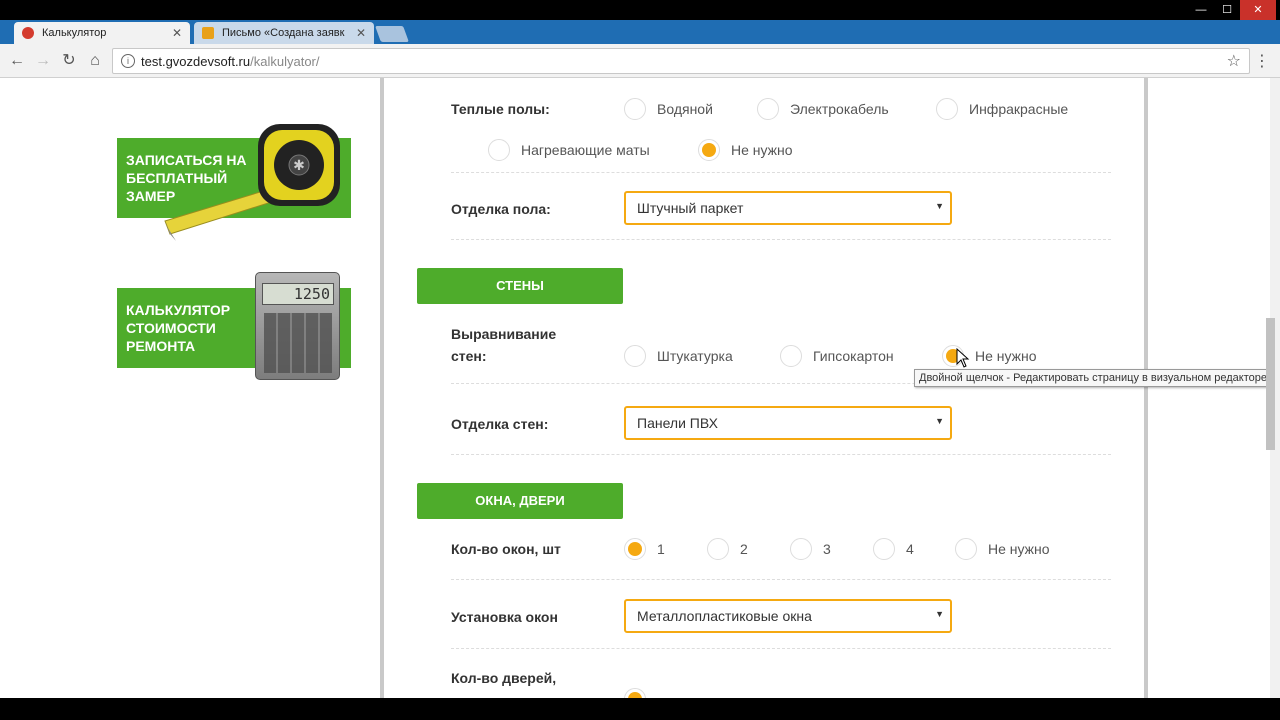  Describe the element at coordinates (677, 423) in the screenshot. I see `select-value: Панели ПВХ` at that location.